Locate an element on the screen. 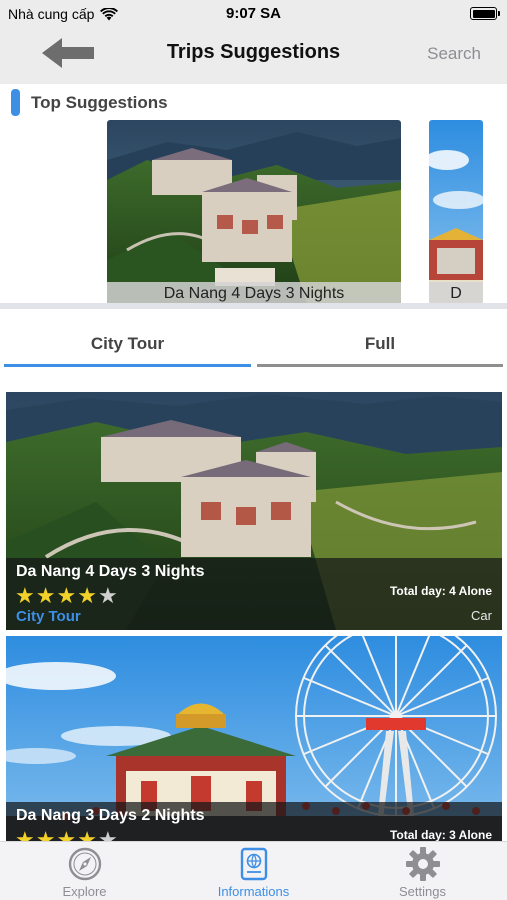 This screenshot has width=507, height=900. tabbar-label: Explore is located at coordinates (84, 891).